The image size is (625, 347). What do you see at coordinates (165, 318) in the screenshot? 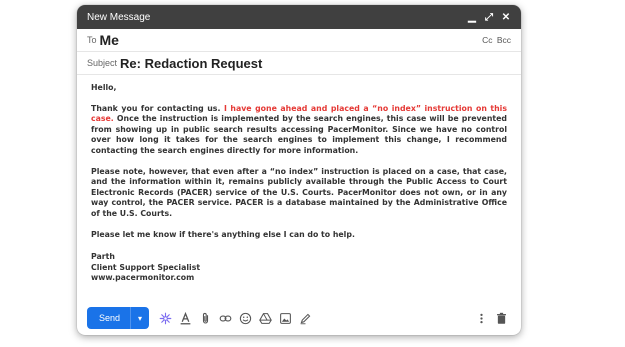
I see `ai-sparkle-icon` at bounding box center [165, 318].